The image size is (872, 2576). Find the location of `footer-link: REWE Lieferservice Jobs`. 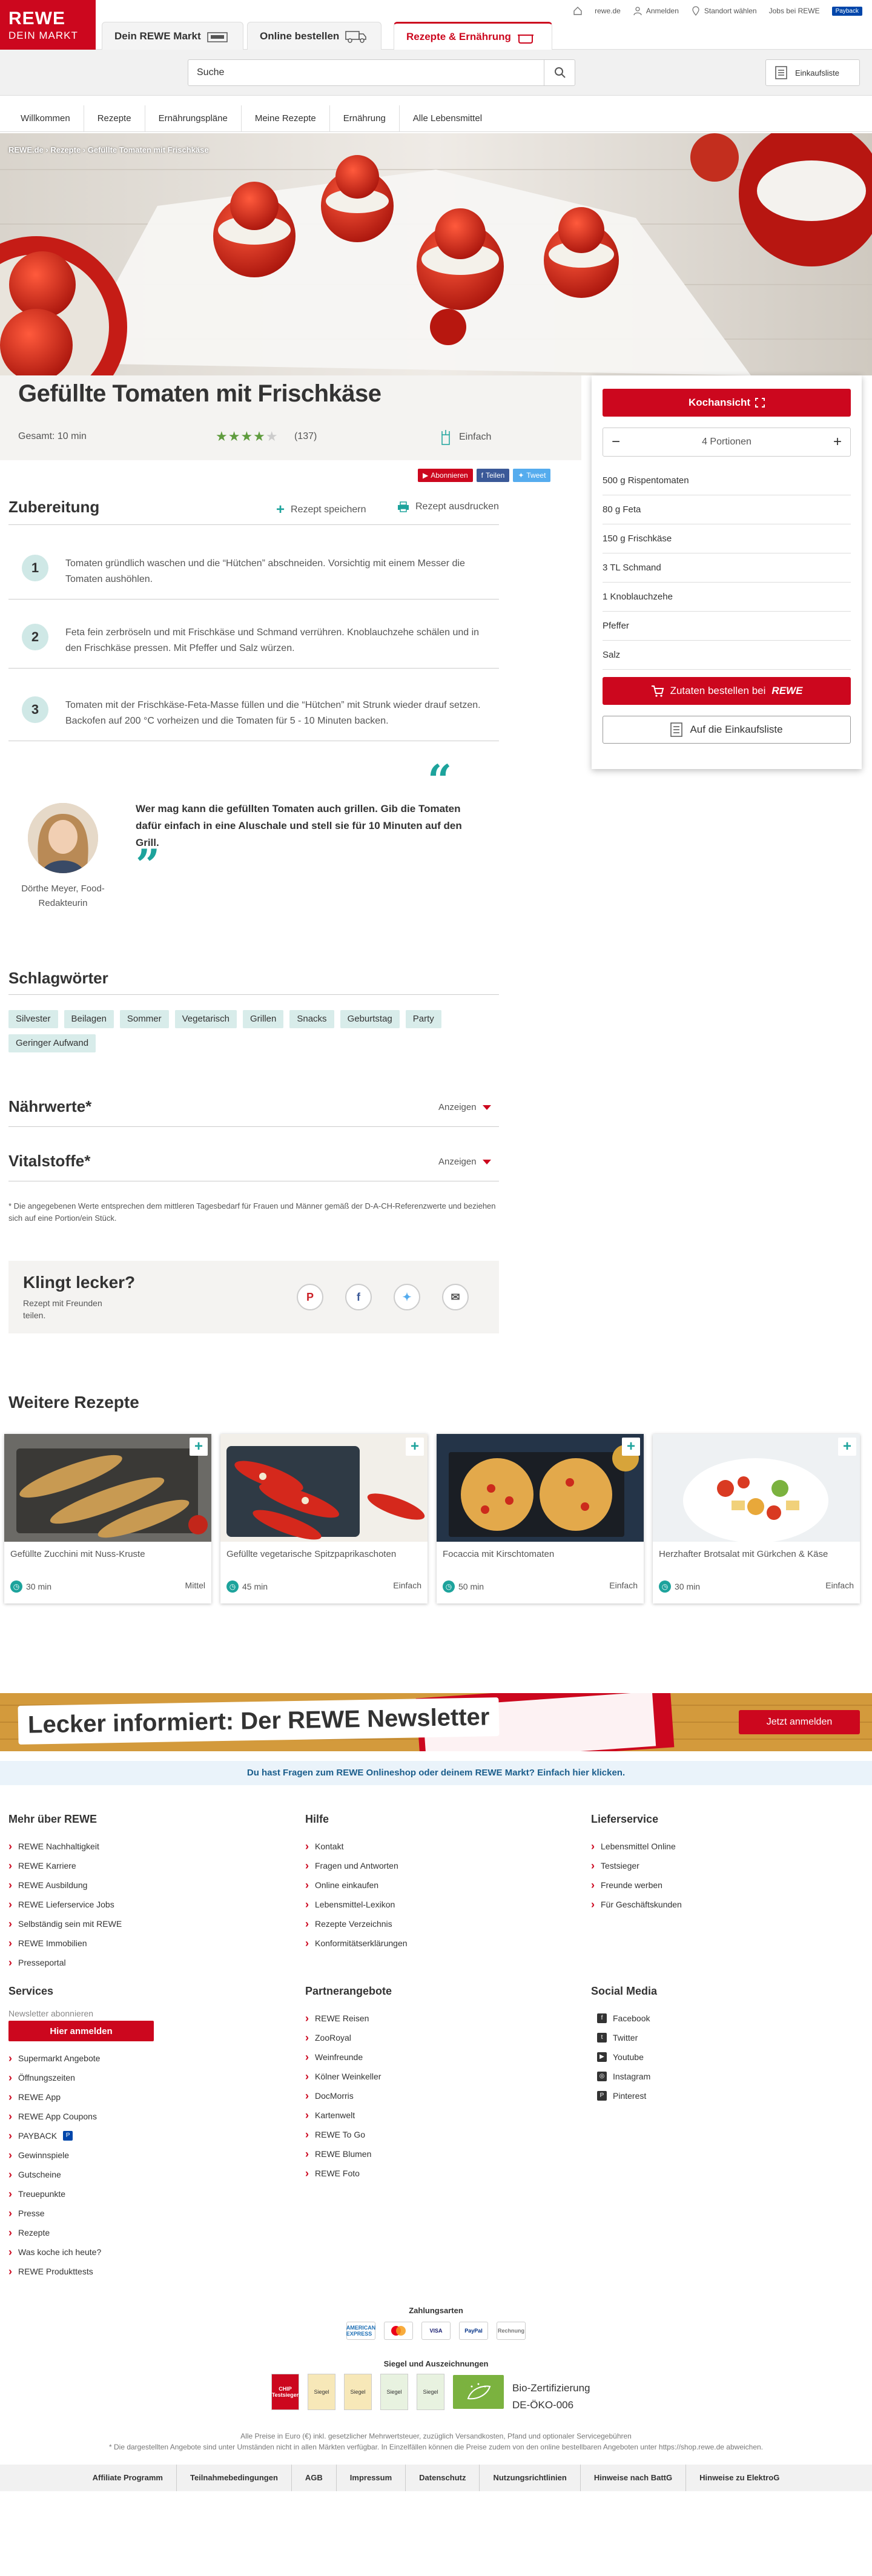

footer-link: REWE Lieferservice Jobs is located at coordinates (65, 1904).